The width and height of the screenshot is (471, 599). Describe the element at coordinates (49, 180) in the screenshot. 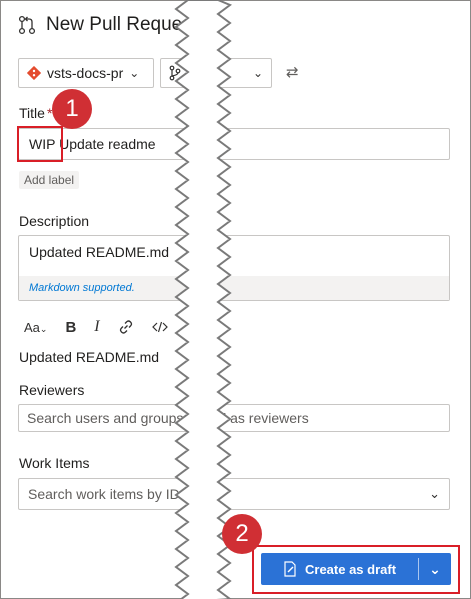

I see `add-label-button: Add label` at that location.